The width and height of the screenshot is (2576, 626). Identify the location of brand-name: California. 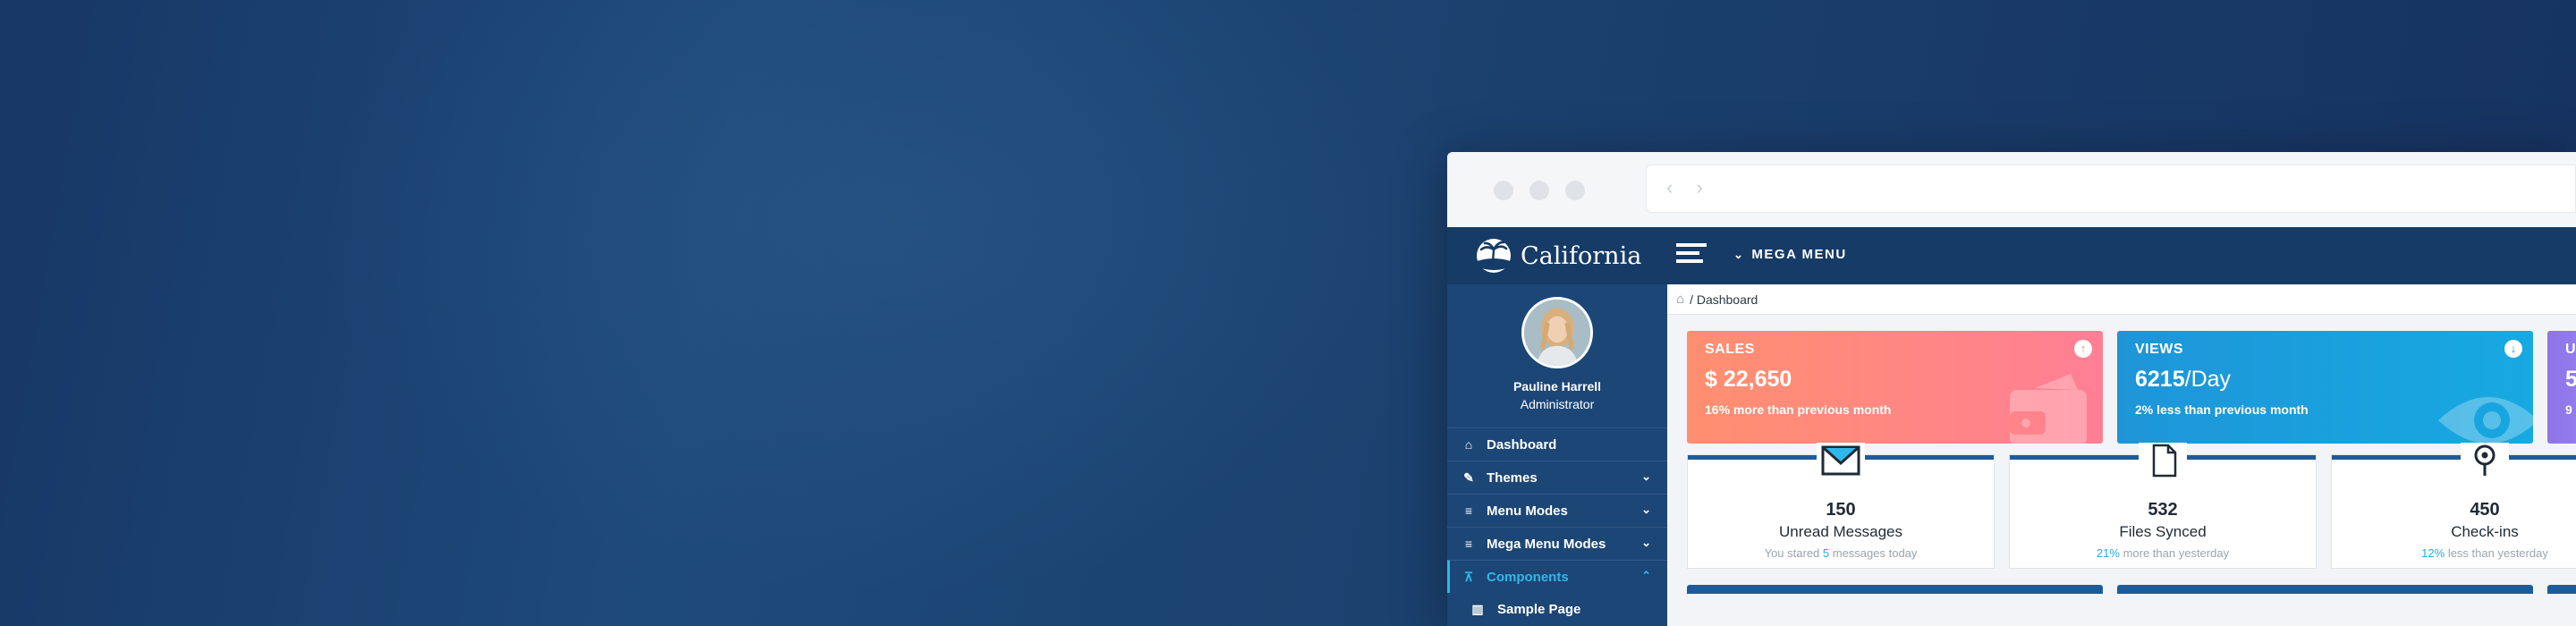
(1581, 256).